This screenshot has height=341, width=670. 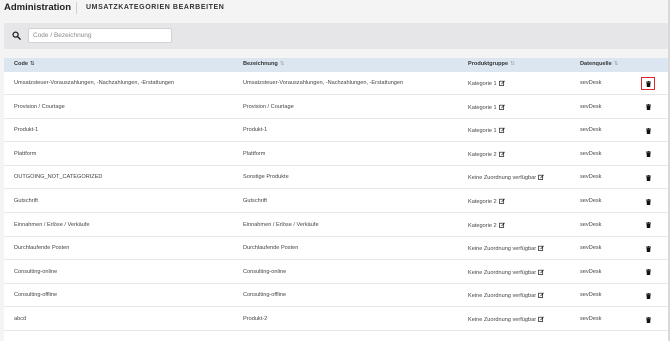 What do you see at coordinates (336, 36) in the screenshot?
I see `search-panel` at bounding box center [336, 36].